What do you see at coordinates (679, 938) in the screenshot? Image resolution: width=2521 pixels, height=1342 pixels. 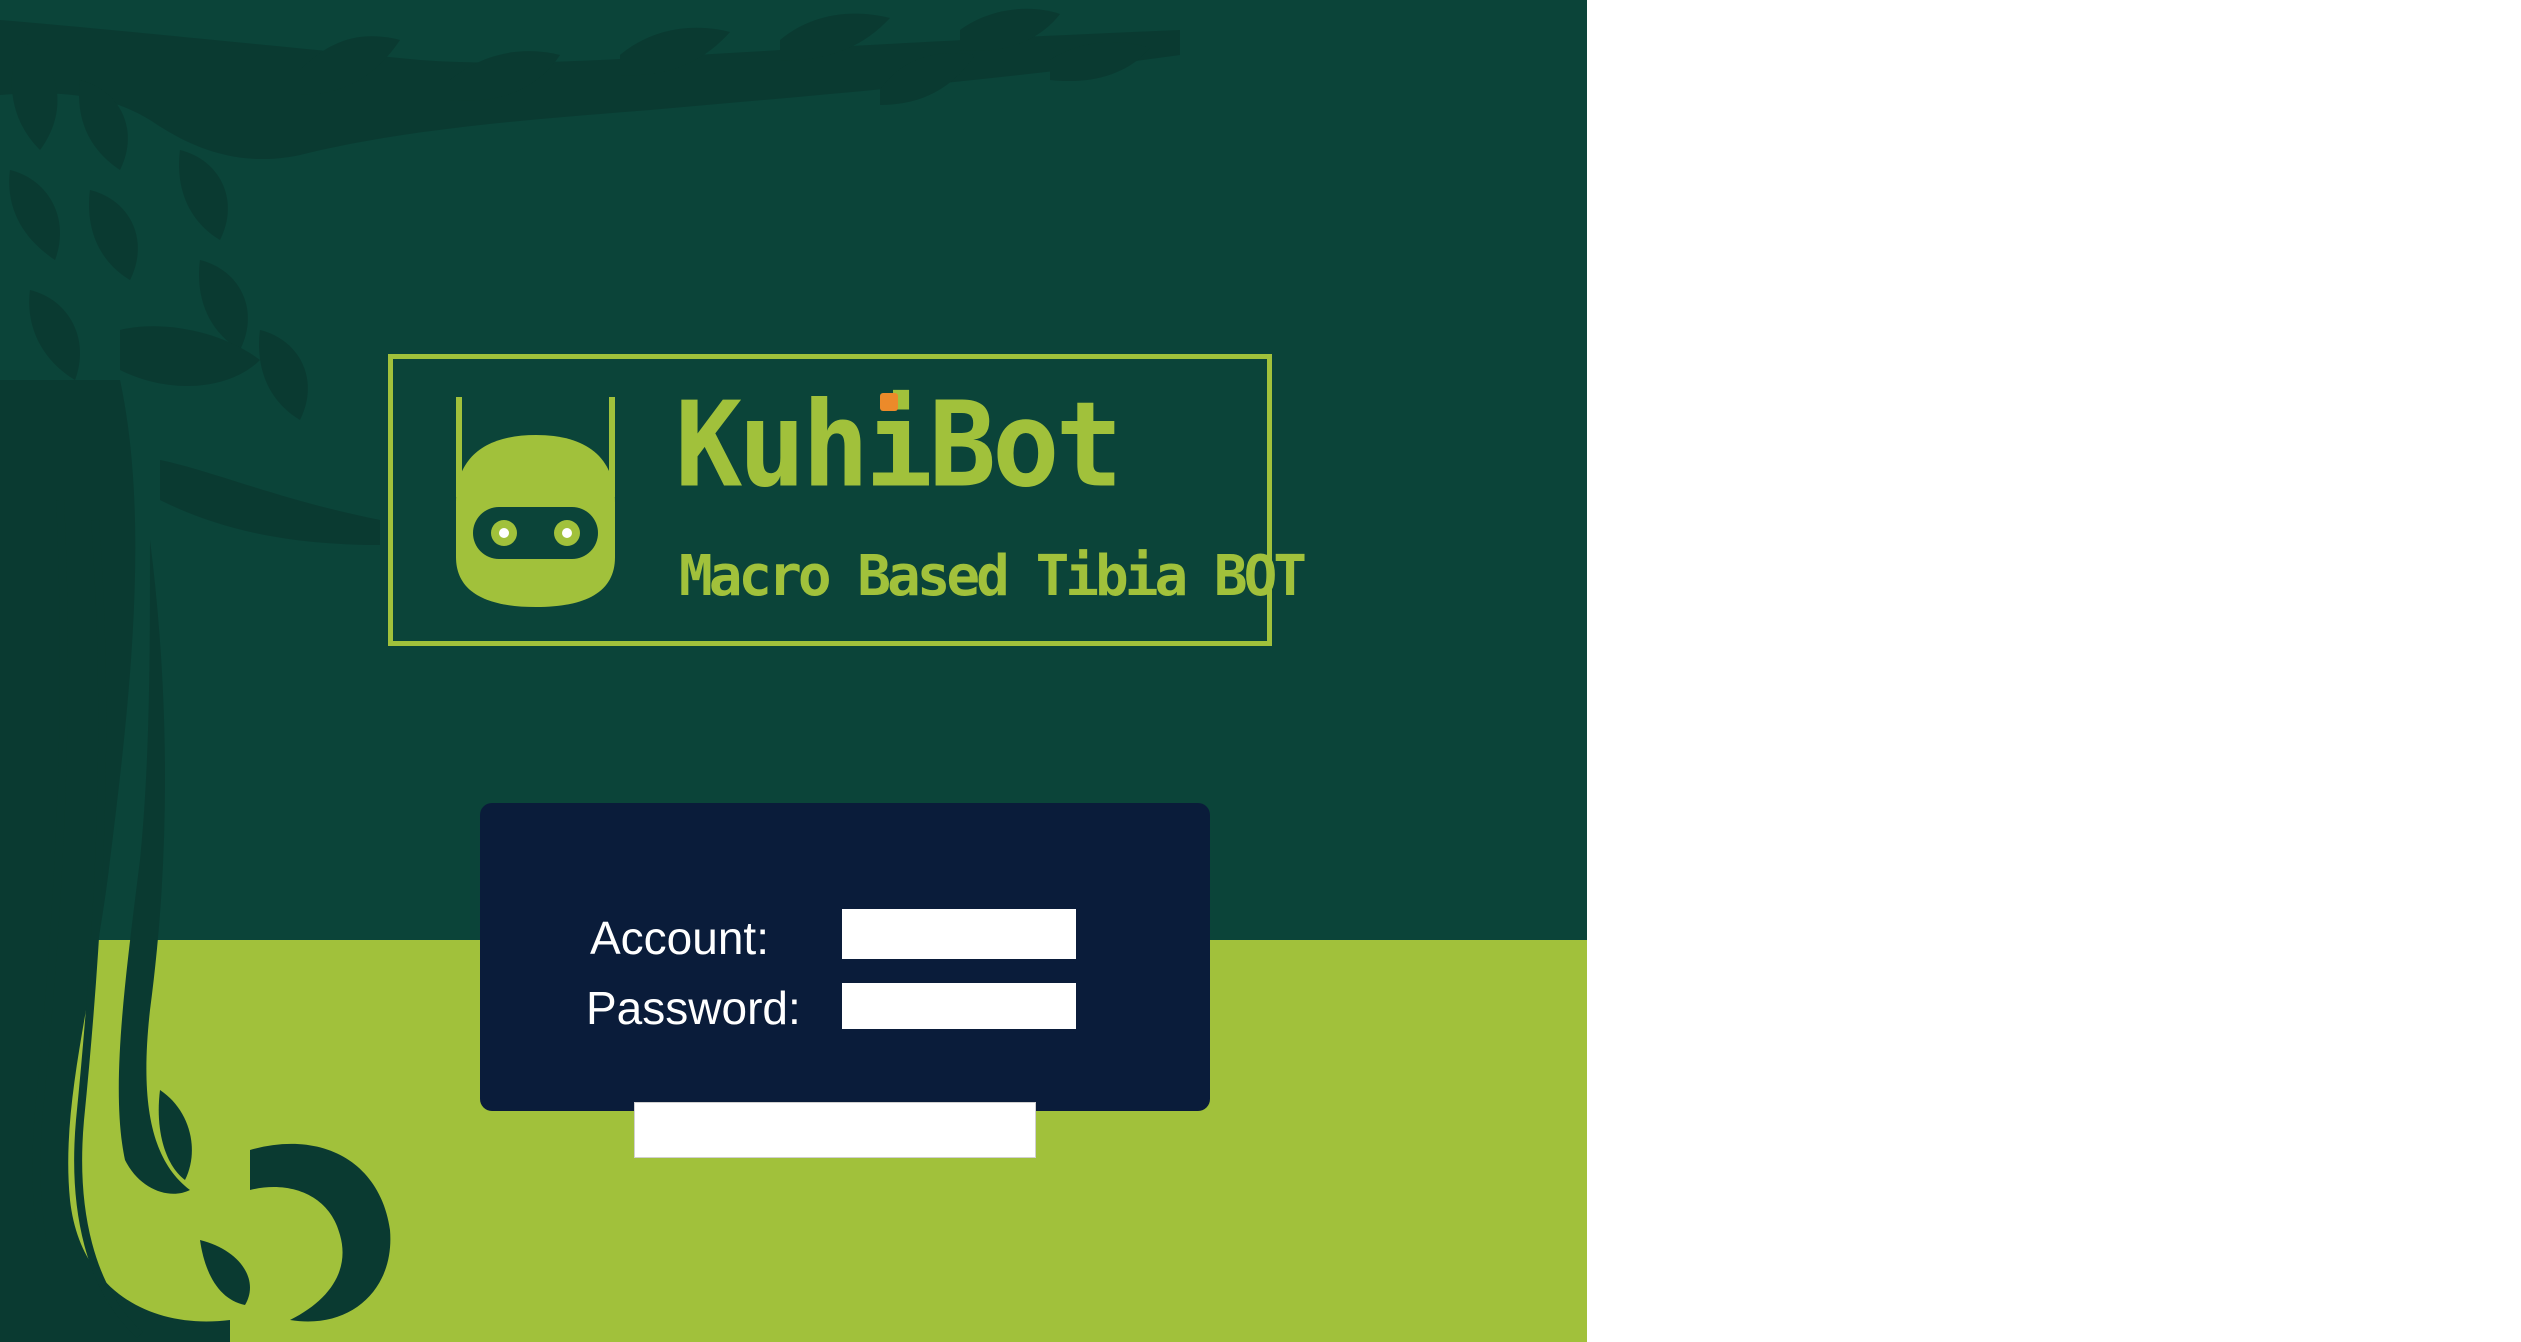 I see `account-label: Account:` at bounding box center [679, 938].